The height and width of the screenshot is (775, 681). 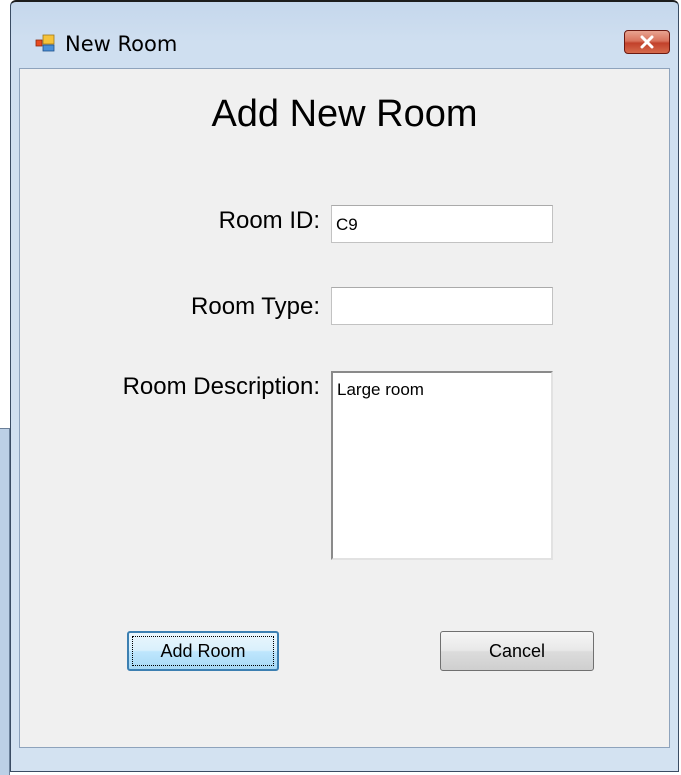 I want to click on room-id-input: C9, so click(x=442, y=224).